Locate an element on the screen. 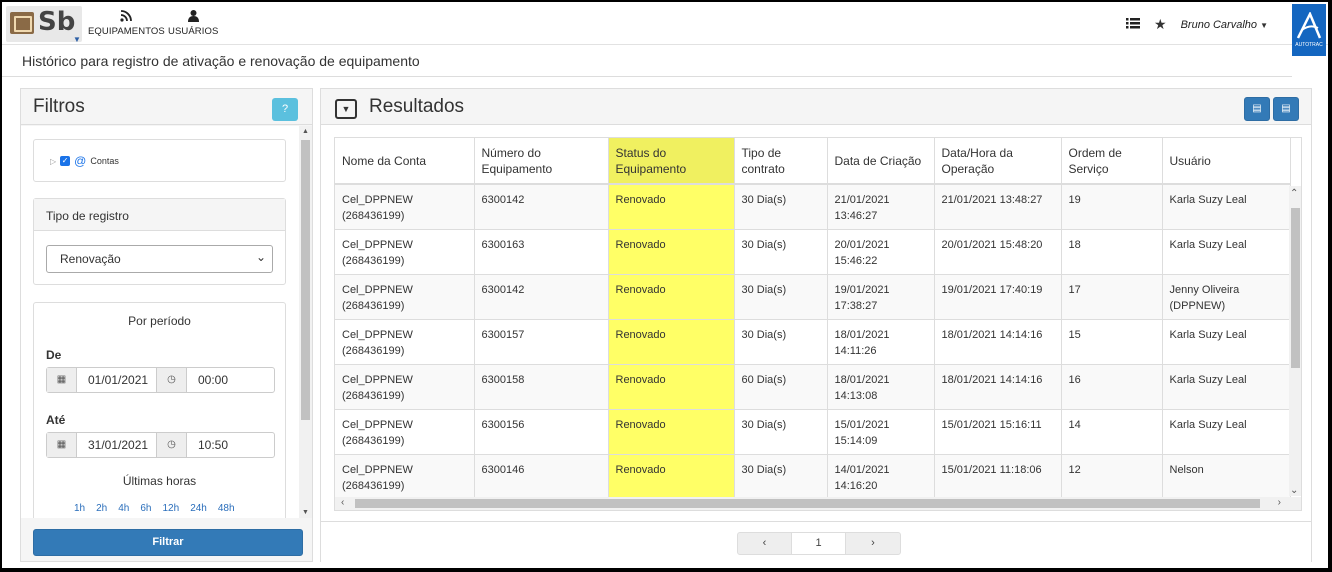 Image resolution: width=1332 pixels, height=572 pixels. filters-scrollbar: ▲ ▼ is located at coordinates (305, 322).